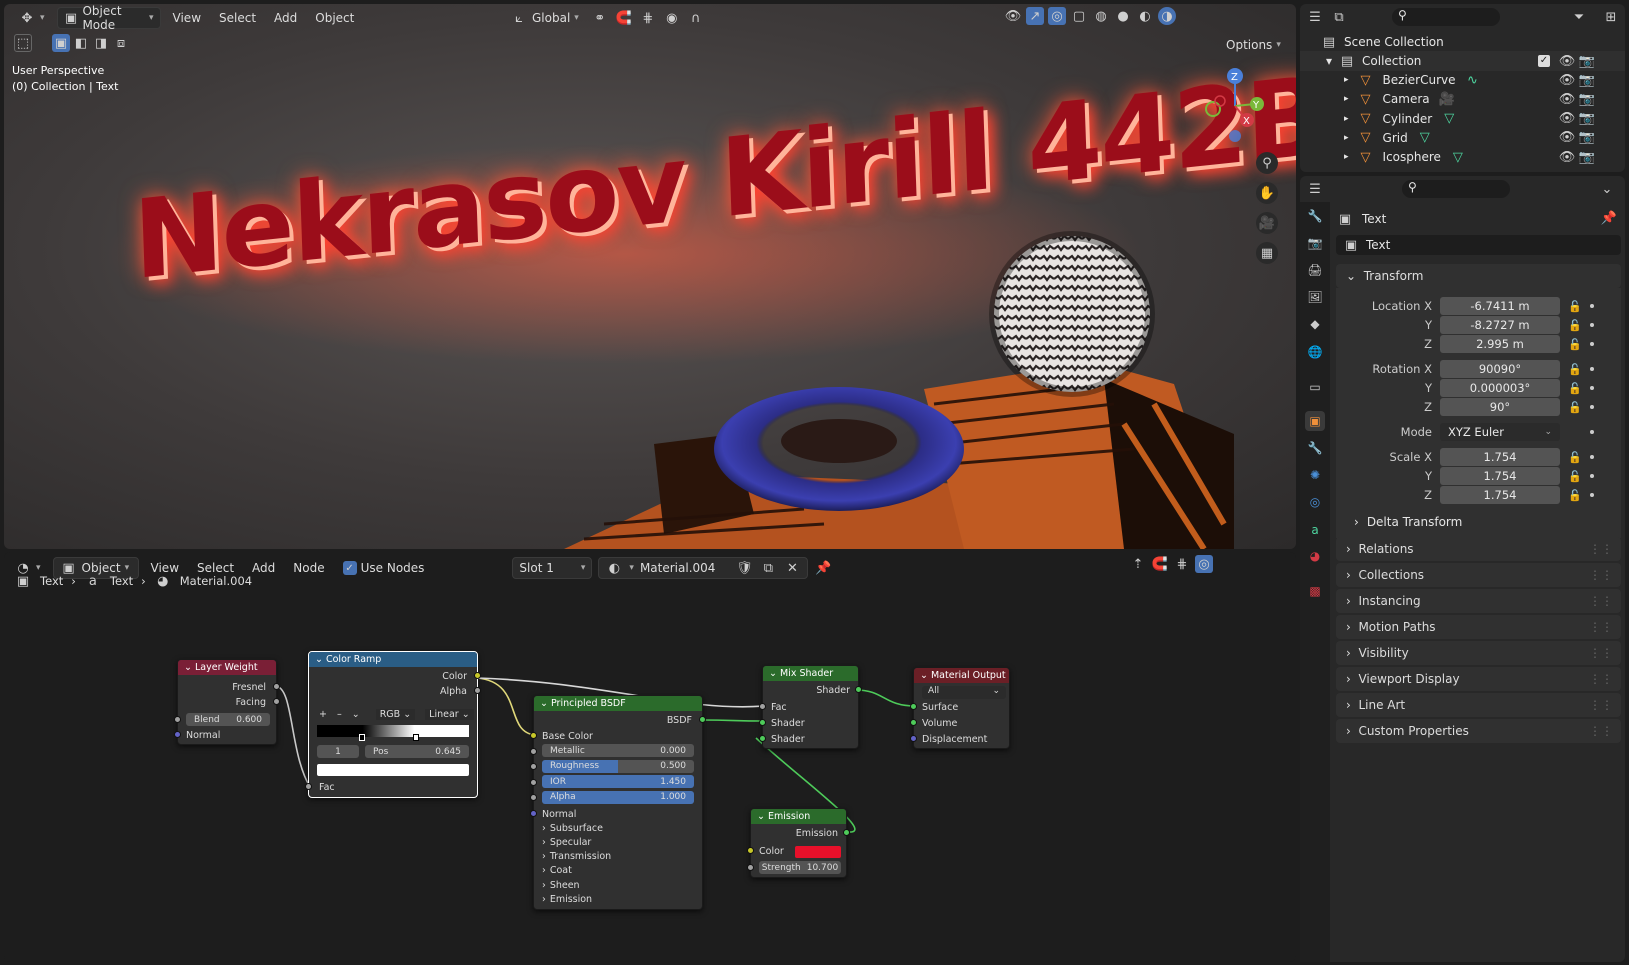 Image resolution: width=1629 pixels, height=965 pixels. I want to click on transform-panel-header: ⌄ Transform, so click(1478, 276).